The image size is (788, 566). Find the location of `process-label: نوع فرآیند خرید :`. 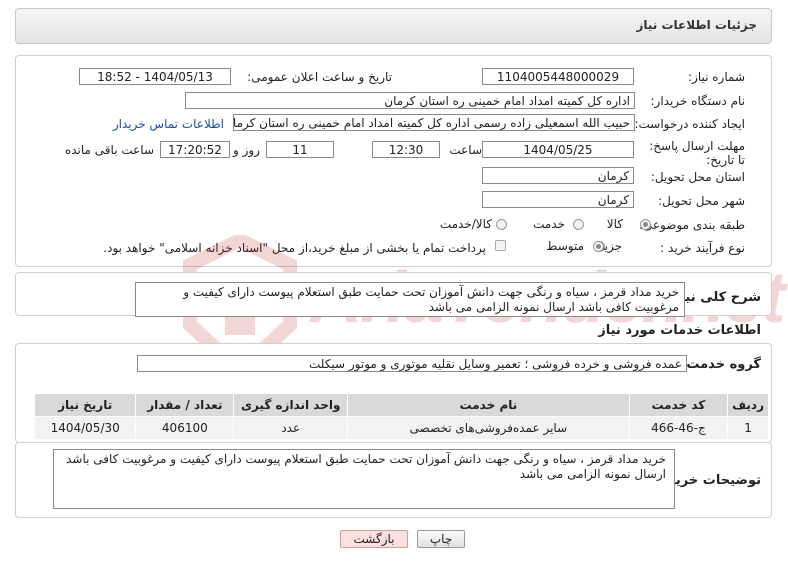

process-label: نوع فرآیند خرید : is located at coordinates (702, 248).